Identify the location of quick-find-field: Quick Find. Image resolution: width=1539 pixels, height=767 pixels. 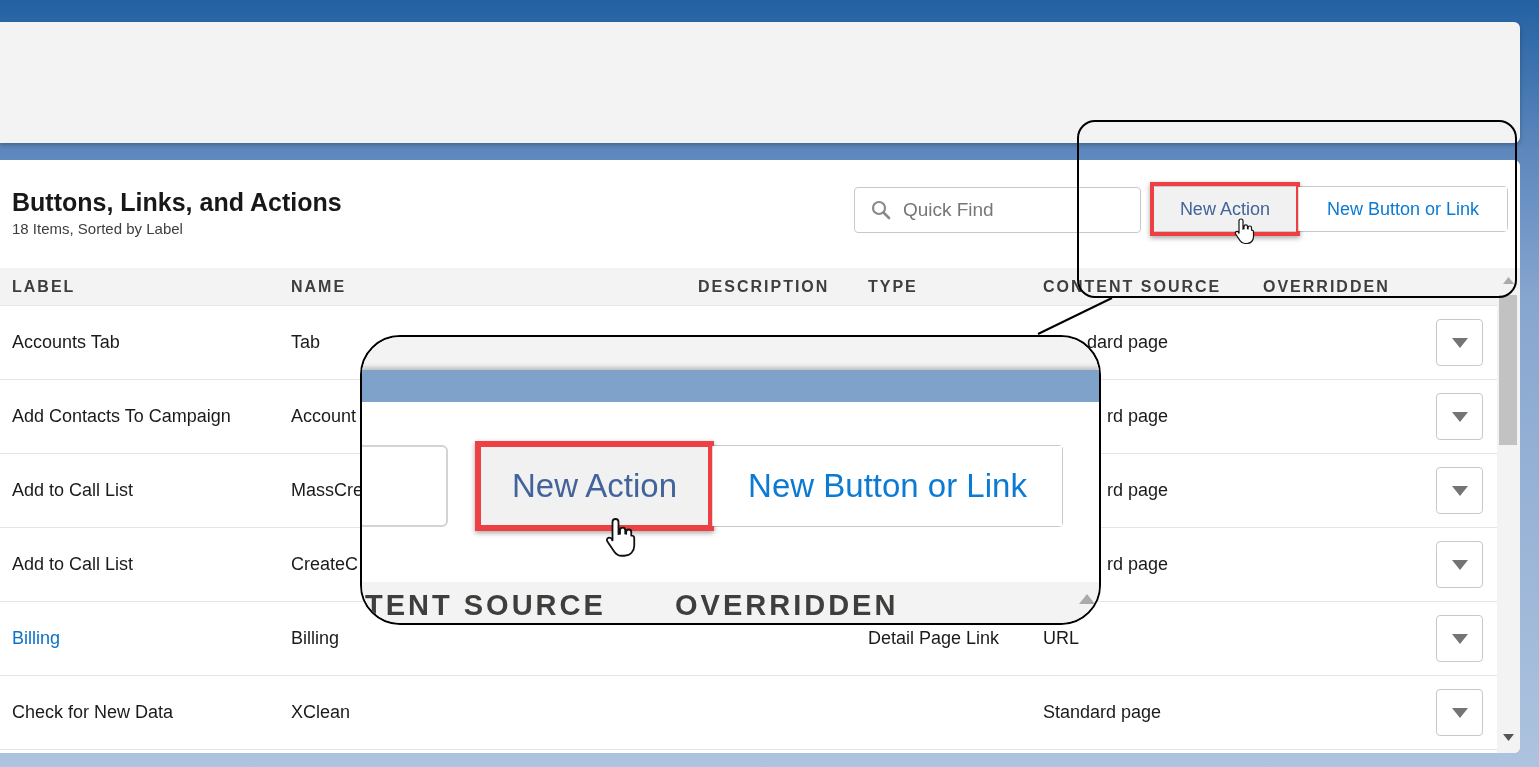
(997, 210).